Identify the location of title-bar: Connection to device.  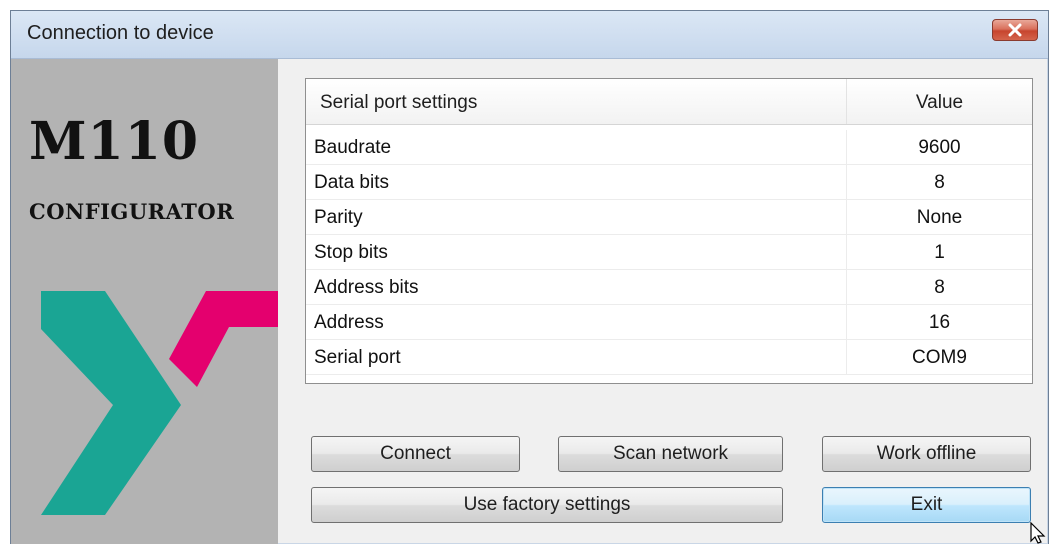
(529, 35).